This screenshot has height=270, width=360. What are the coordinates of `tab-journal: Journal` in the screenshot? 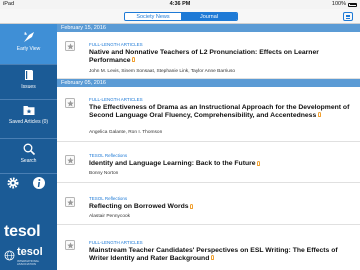 It's located at (209, 16).